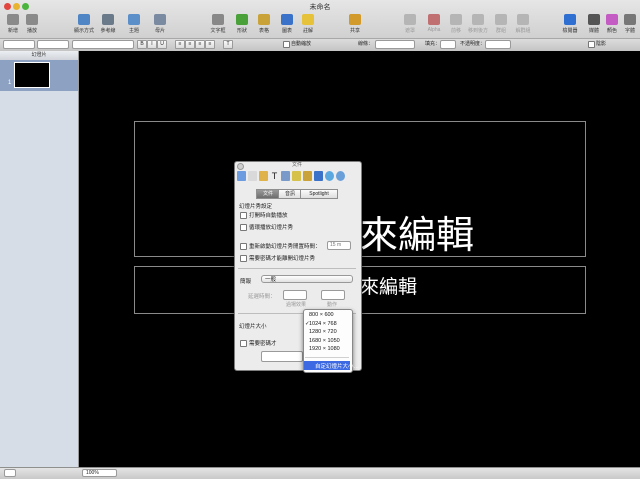 Image resolution: width=640 pixels, height=479 pixels. I want to click on slide-inspector-icon, so click(252, 176).